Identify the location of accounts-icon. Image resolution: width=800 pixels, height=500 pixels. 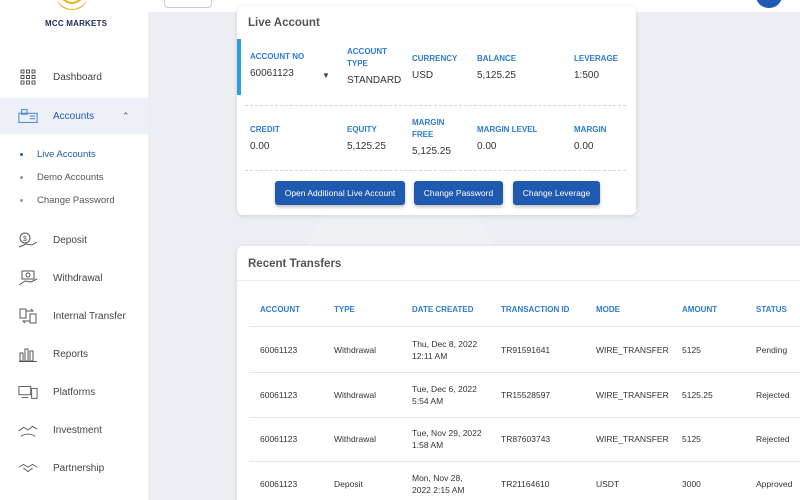
(28, 116).